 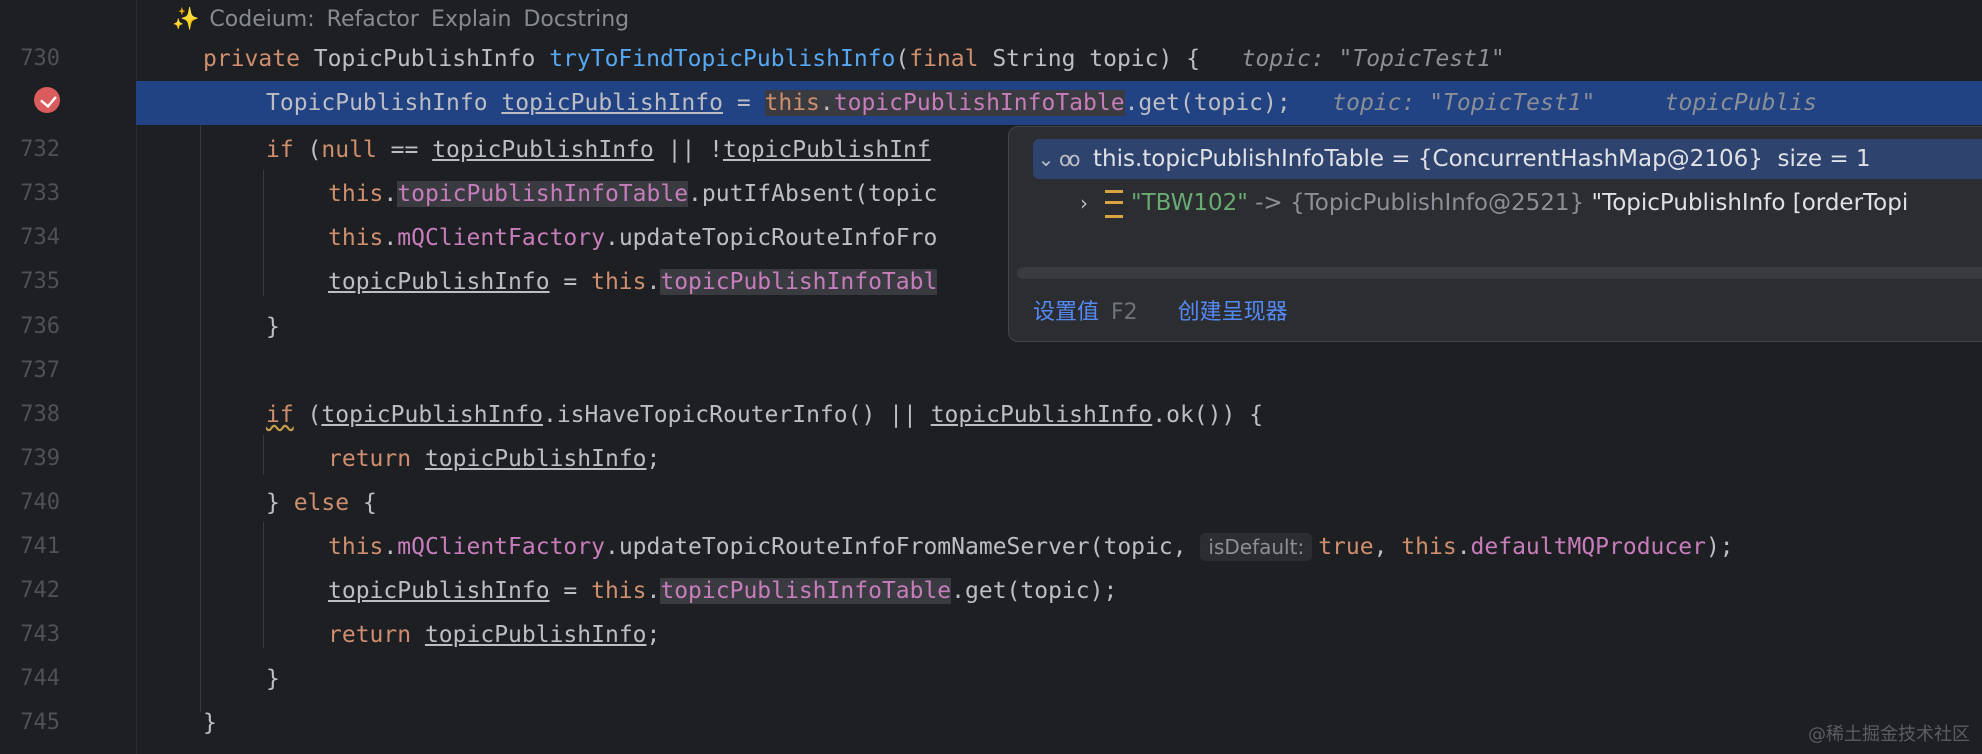 What do you see at coordinates (349, 150) in the screenshot?
I see `keyword: null` at bounding box center [349, 150].